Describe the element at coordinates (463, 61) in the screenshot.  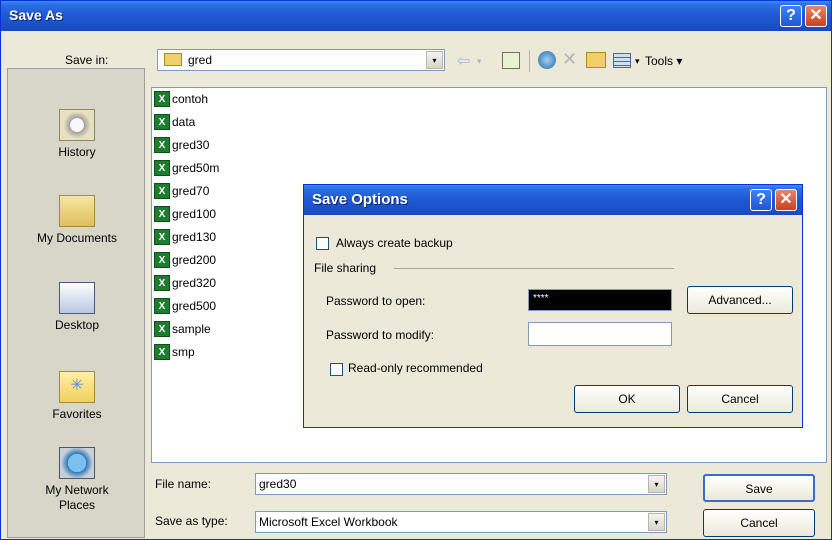
I see `back-icon: ⇦` at that location.